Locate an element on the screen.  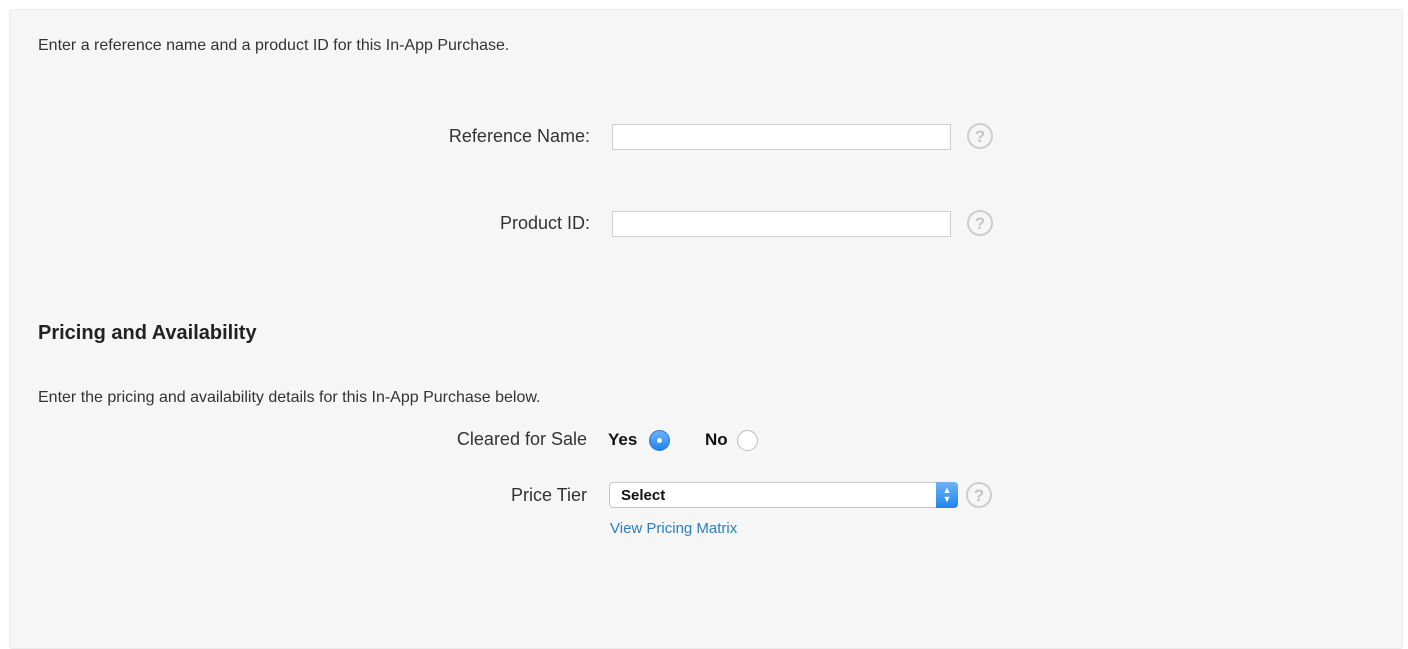
price-tier-select: Select ▲ ▼ is located at coordinates (783, 495).